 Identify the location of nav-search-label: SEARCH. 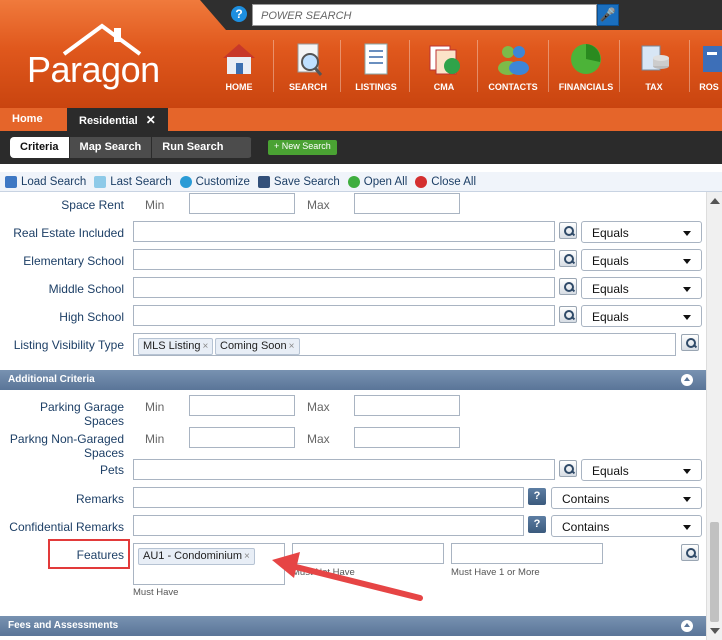
(307, 87).